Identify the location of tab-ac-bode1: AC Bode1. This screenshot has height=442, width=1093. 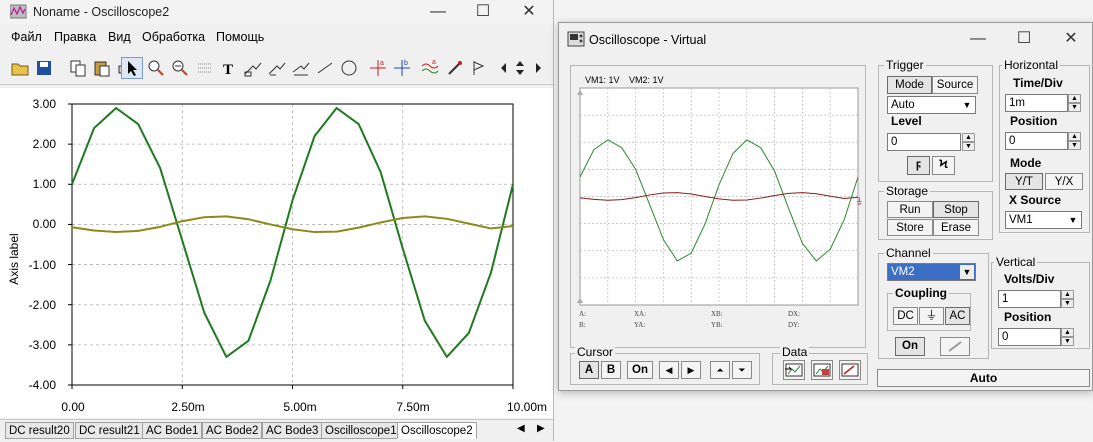
(172, 430).